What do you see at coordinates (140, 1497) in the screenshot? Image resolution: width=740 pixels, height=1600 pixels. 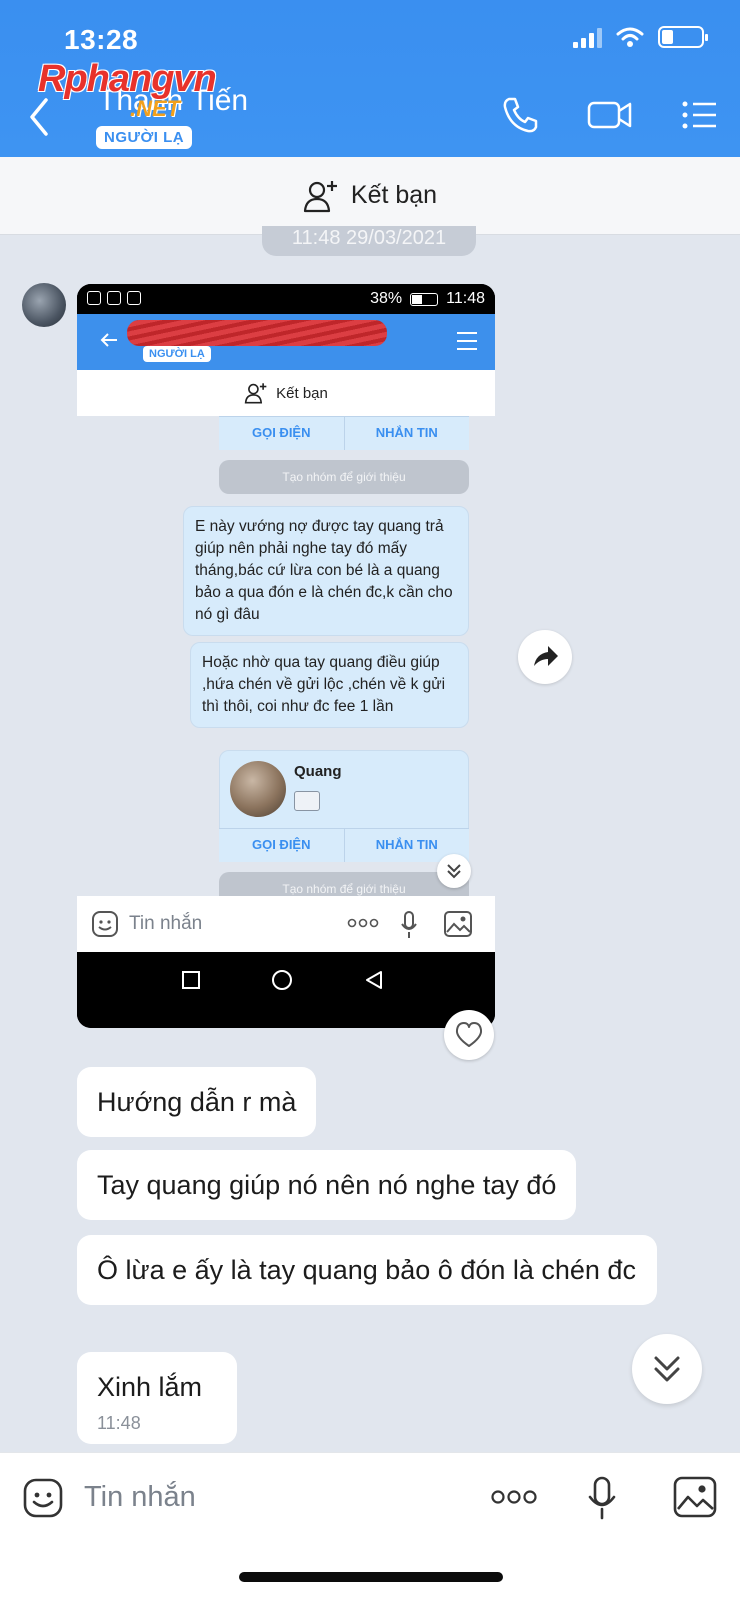 I see `message-input: Tin nhắn` at bounding box center [140, 1497].